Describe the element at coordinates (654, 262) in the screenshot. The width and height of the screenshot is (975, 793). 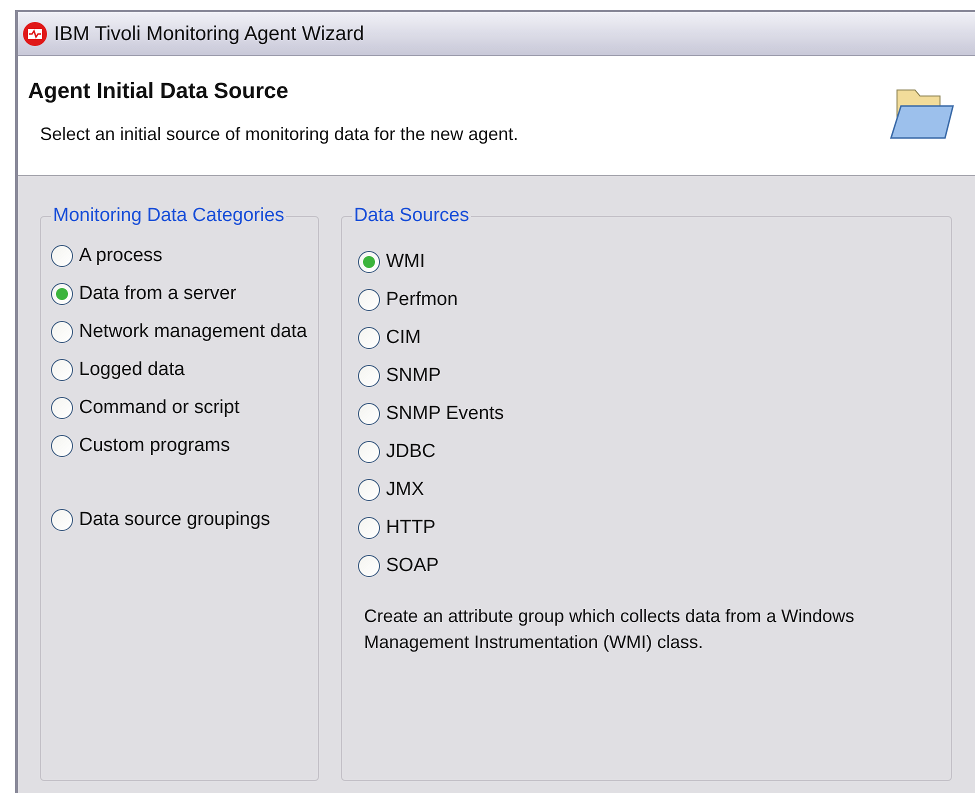
I see `radio-option: WMI` at that location.